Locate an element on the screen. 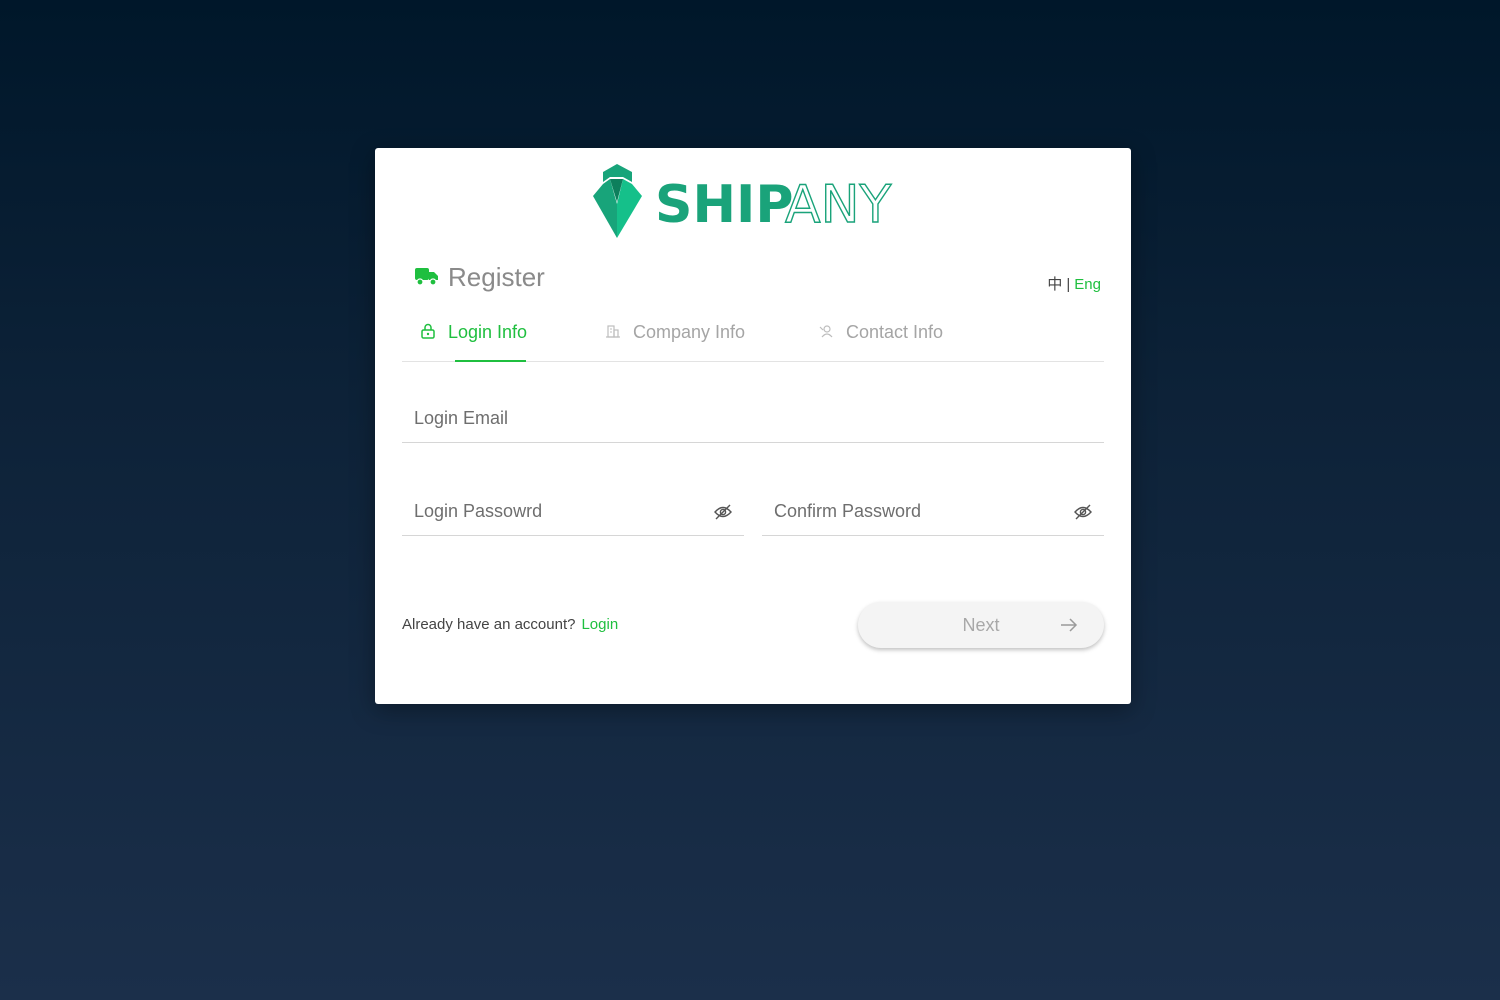  login-password-field is located at coordinates (573, 513).